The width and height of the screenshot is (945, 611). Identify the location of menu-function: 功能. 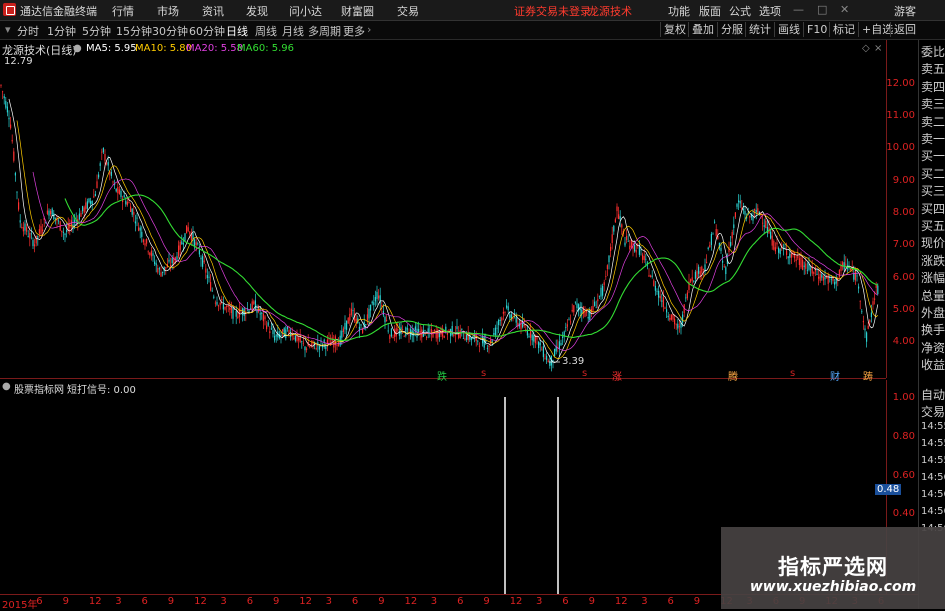
(679, 11).